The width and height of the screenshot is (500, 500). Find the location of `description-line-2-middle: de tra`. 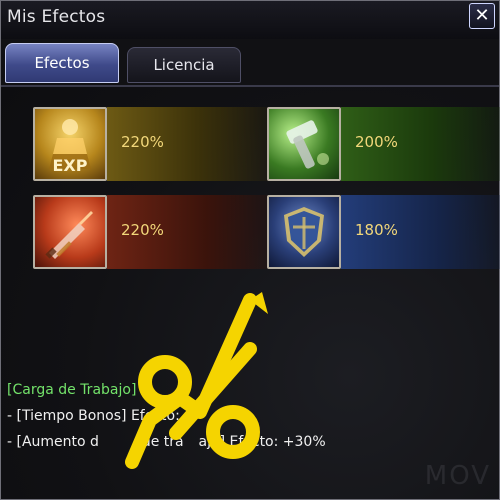

description-line-2-middle: de tra is located at coordinates (162, 442).